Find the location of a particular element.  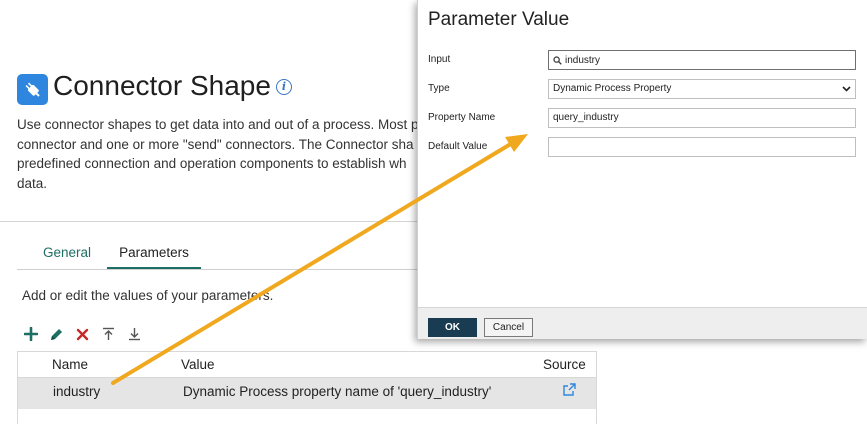

row-name: industry is located at coordinates (77, 391).